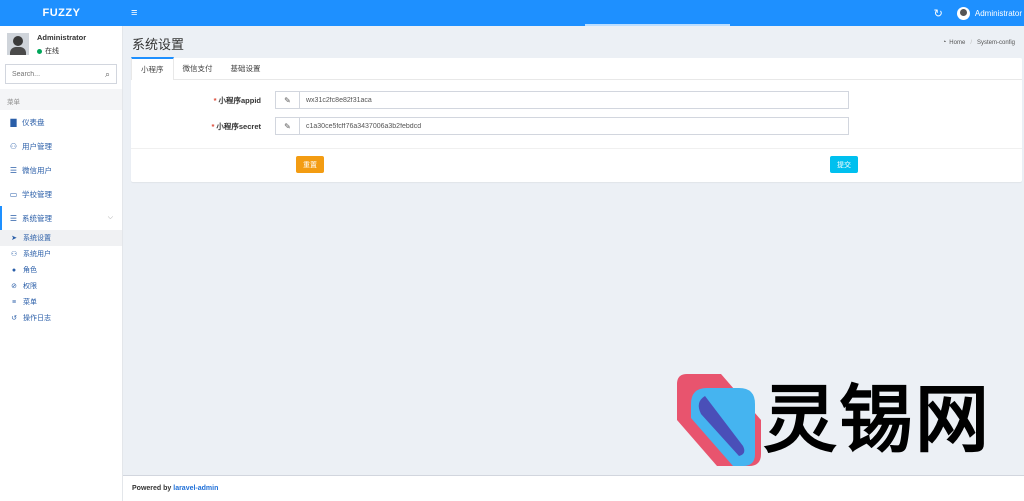 The height and width of the screenshot is (501, 1024). Describe the element at coordinates (13, 194) in the screenshot. I see `id-card-icon: ▭` at that location.